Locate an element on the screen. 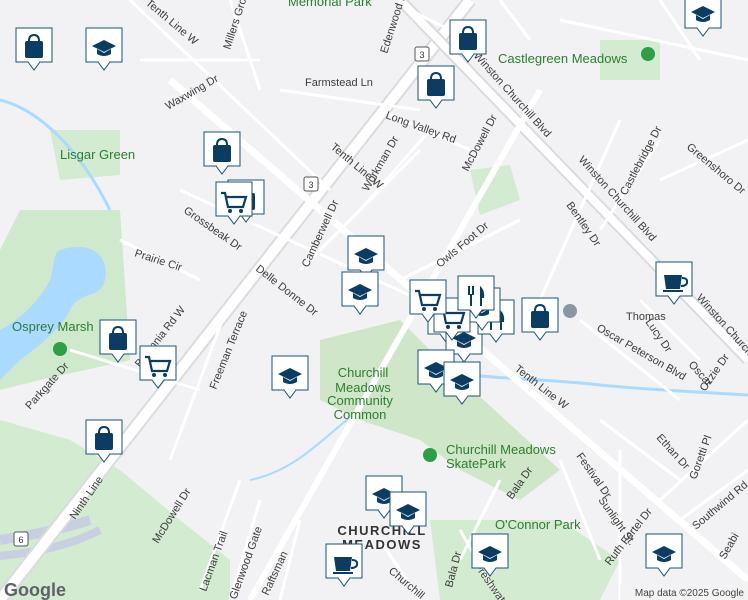 Image resolution: width=748 pixels, height=600 pixels. street-label: Farmstead Ln is located at coordinates (339, 83).